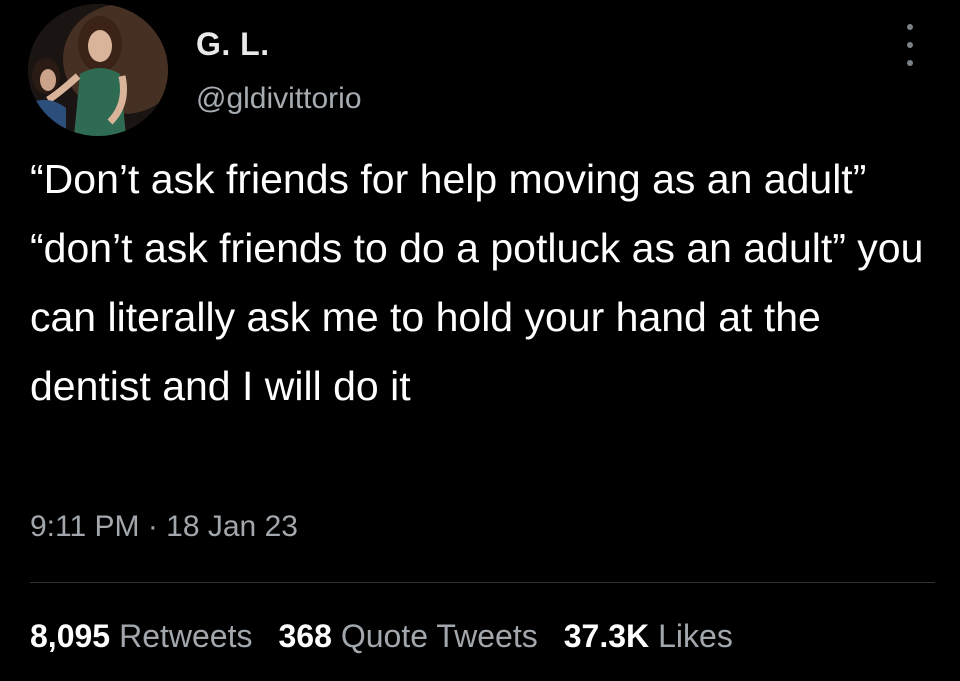  I want to click on tweet-stats: 8,095 Retweets 368 Quote Tweets 37.3K Likes, so click(381, 636).